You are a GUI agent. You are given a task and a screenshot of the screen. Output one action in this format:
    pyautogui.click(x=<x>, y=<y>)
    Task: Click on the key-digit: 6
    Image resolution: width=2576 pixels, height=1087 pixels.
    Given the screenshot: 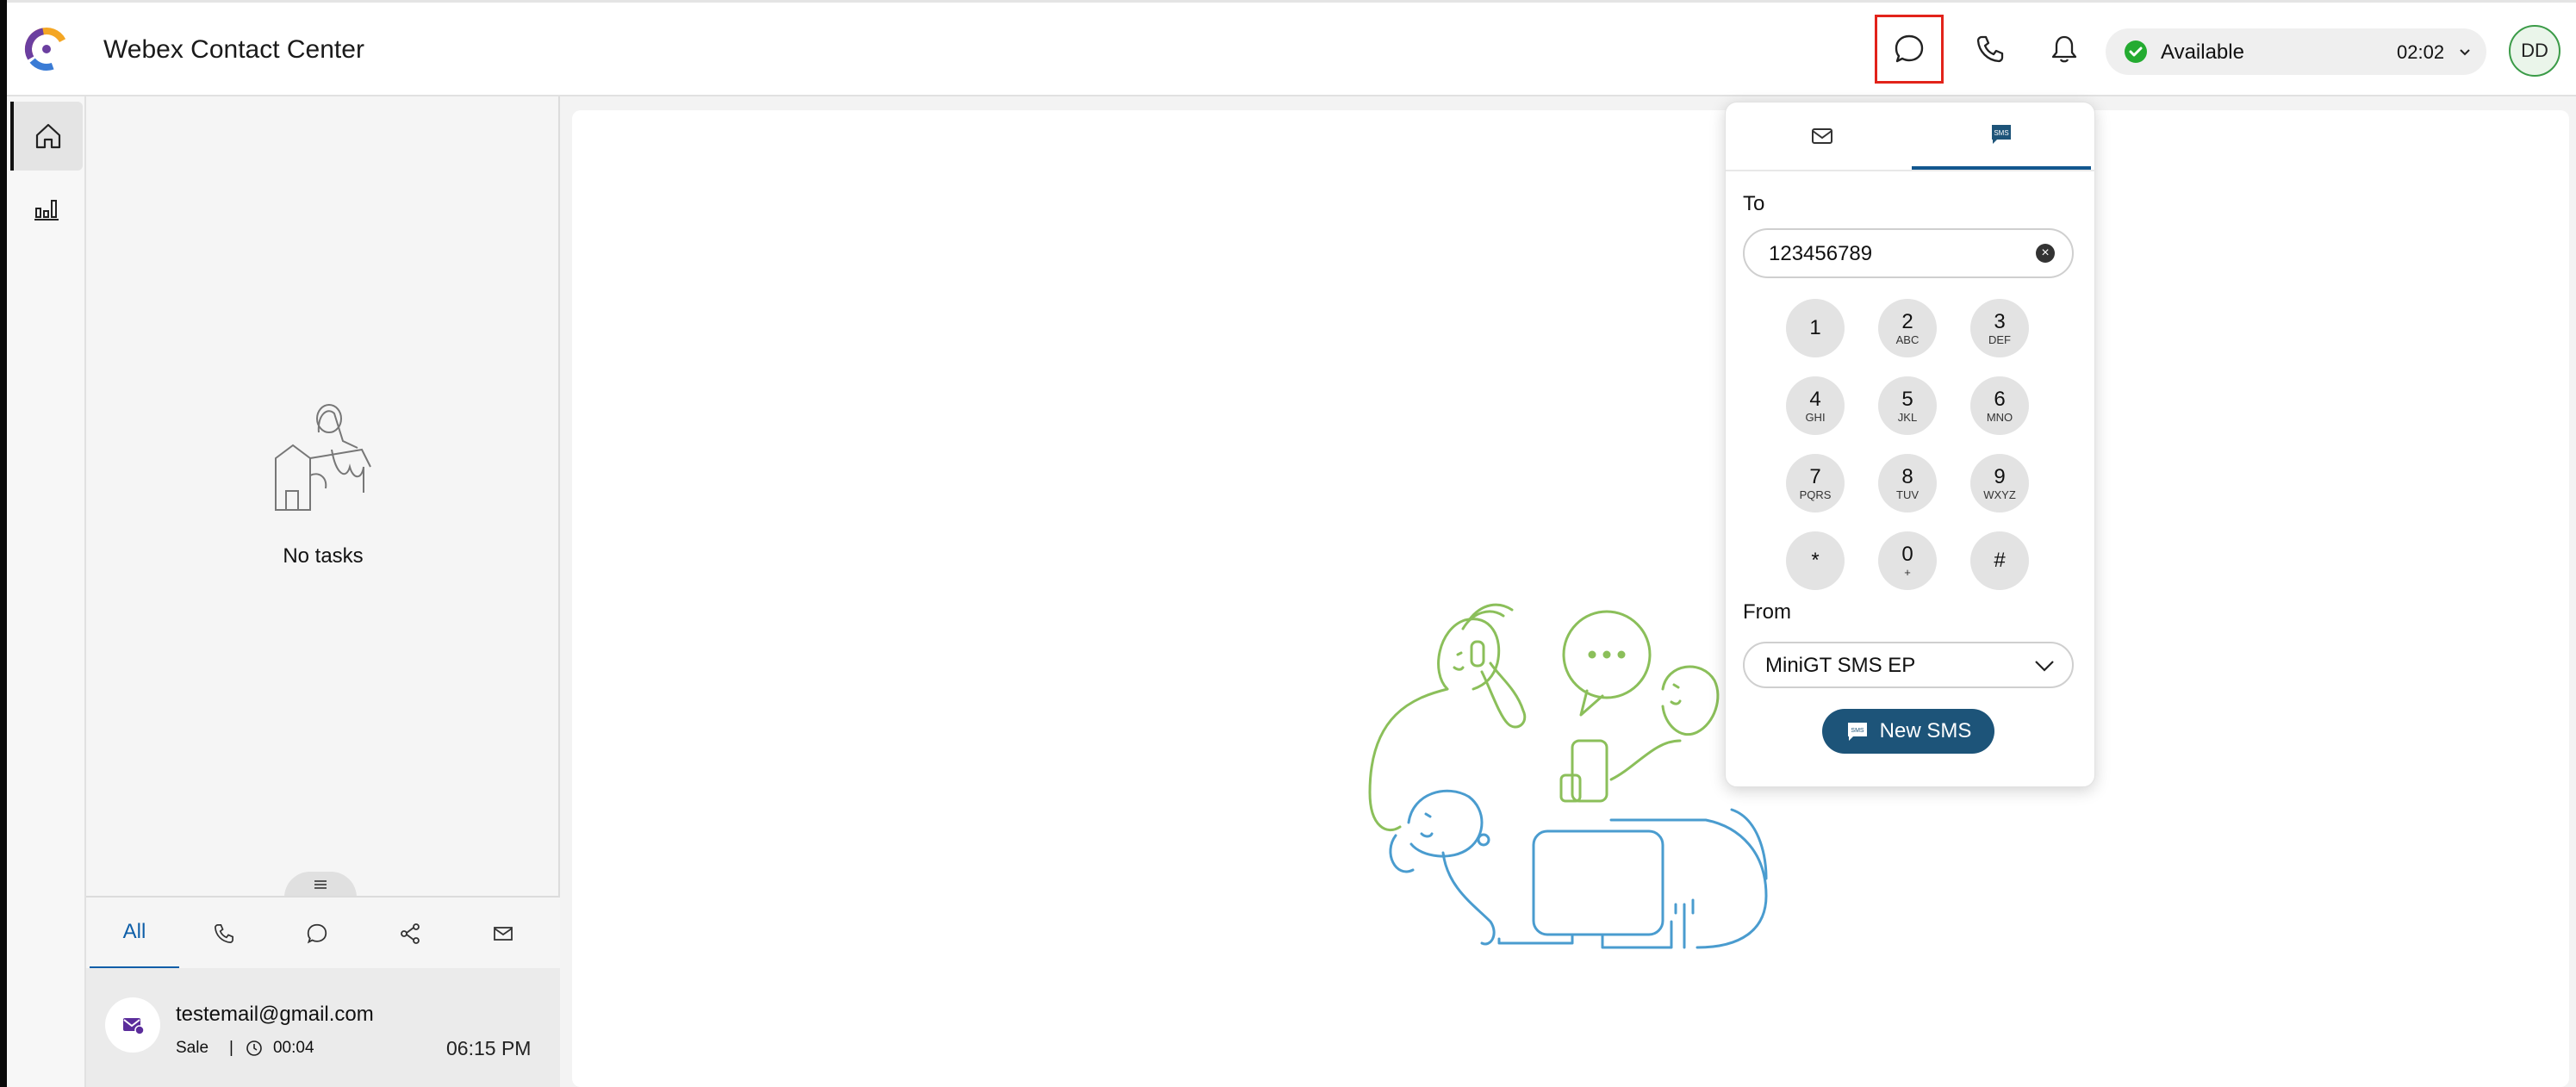 What is the action you would take?
    pyautogui.click(x=2000, y=399)
    